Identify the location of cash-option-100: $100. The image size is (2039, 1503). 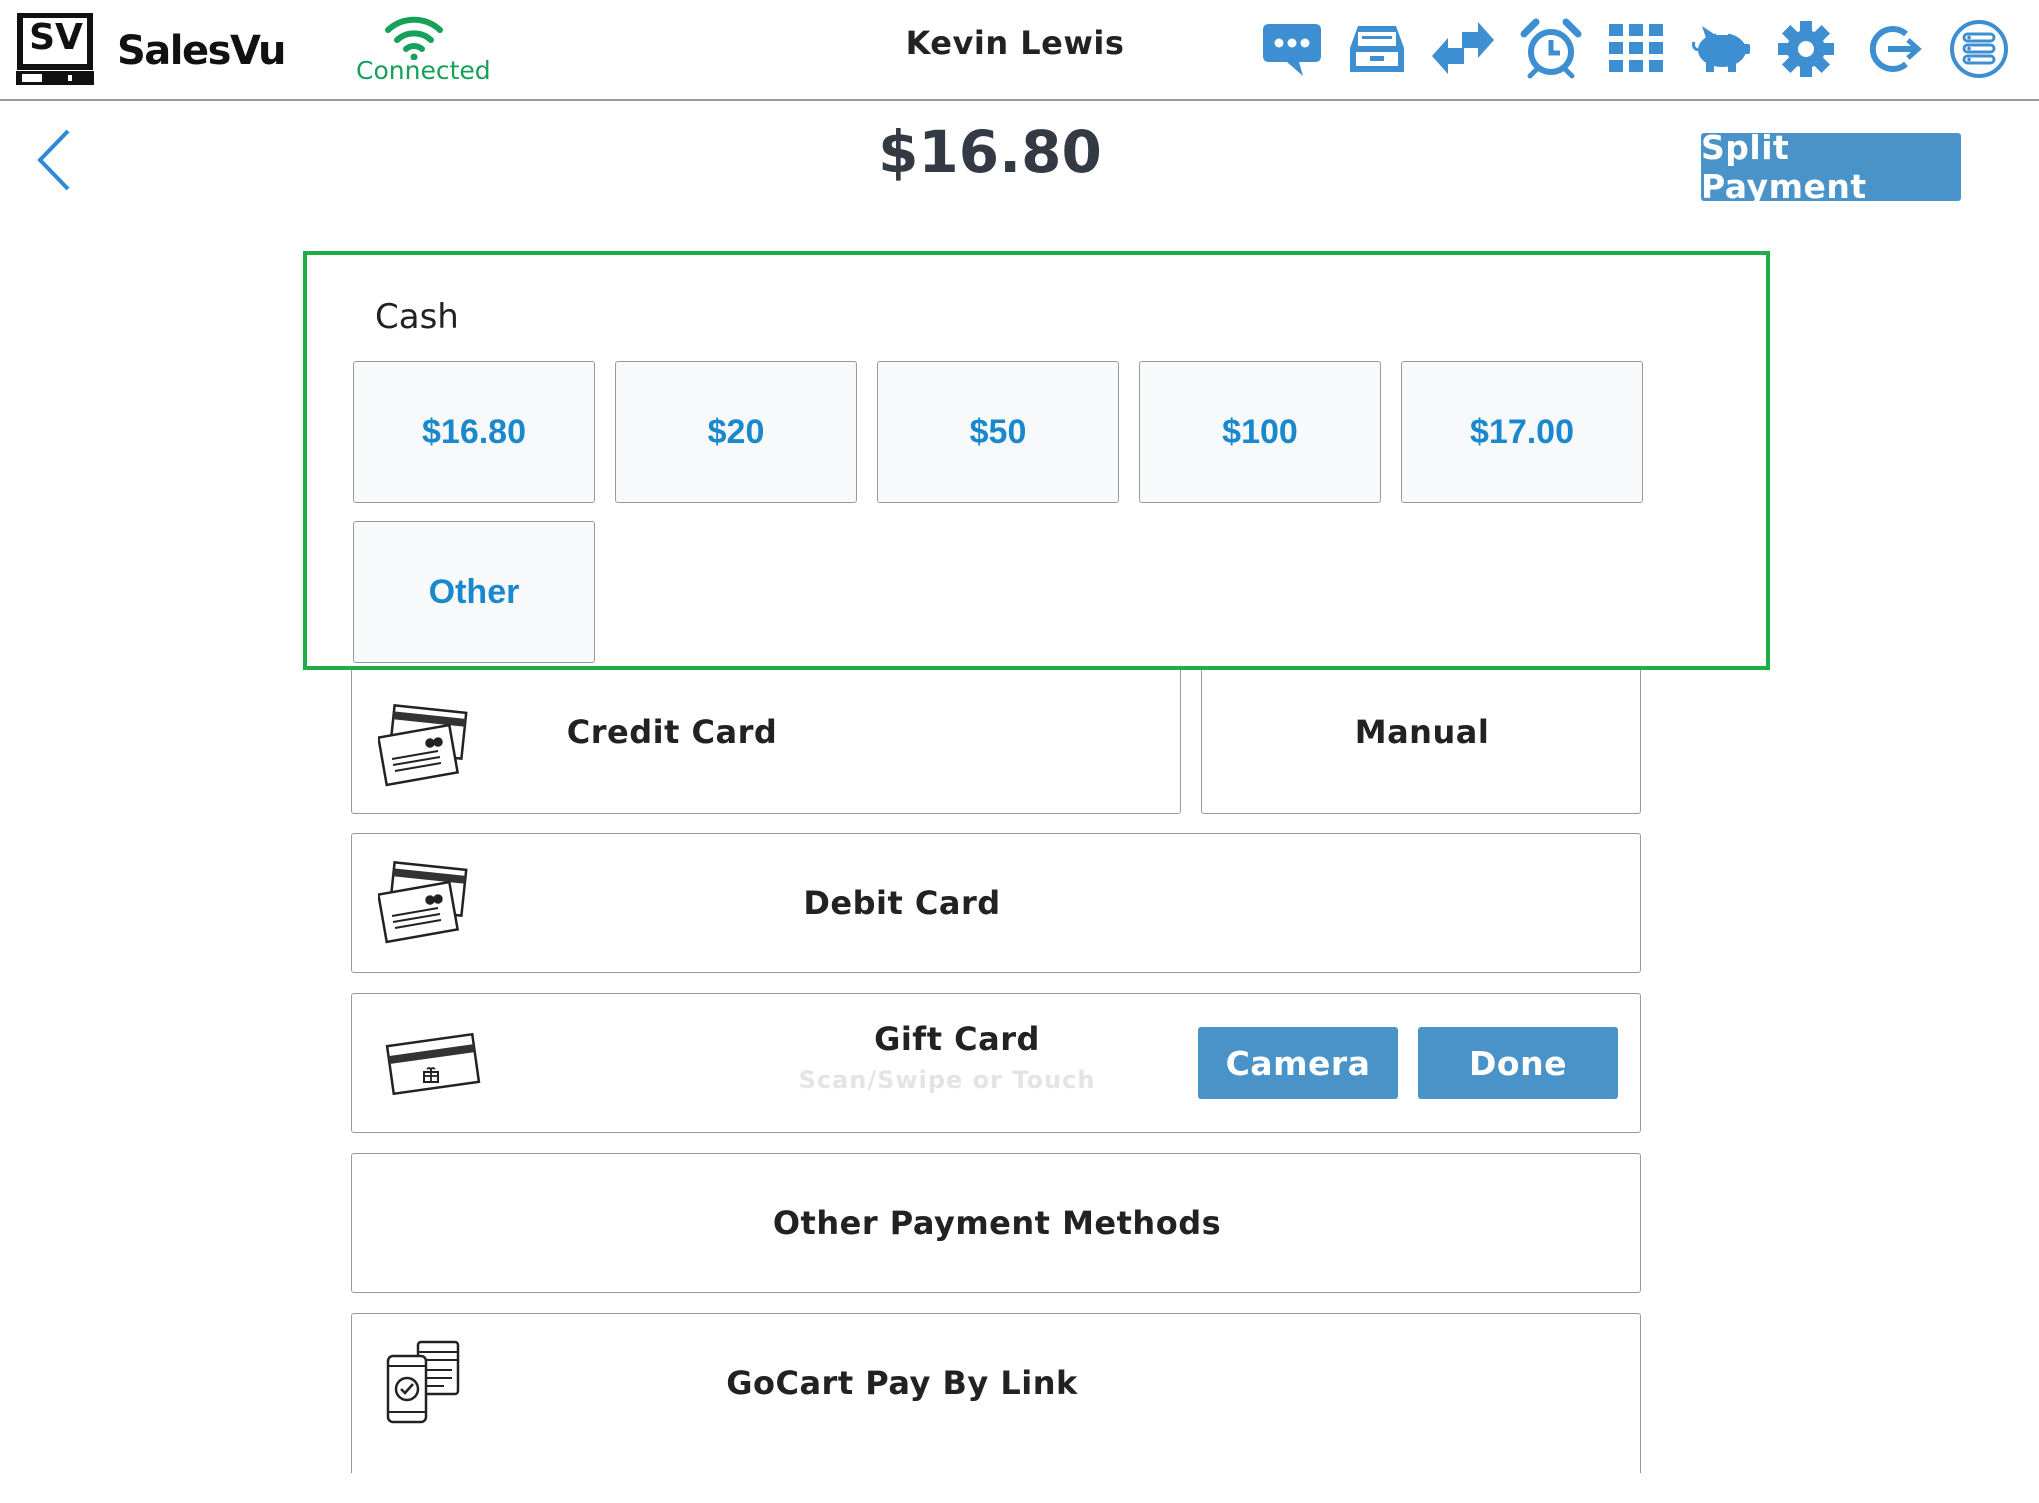
(1260, 432).